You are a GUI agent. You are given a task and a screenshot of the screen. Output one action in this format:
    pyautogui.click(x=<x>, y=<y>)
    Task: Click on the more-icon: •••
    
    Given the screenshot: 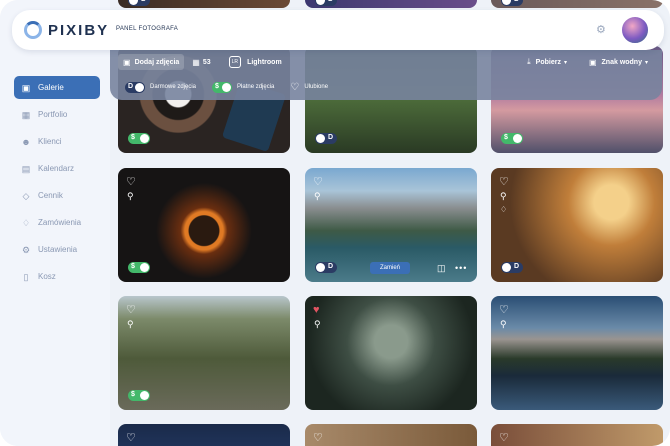 What is the action you would take?
    pyautogui.click(x=461, y=268)
    